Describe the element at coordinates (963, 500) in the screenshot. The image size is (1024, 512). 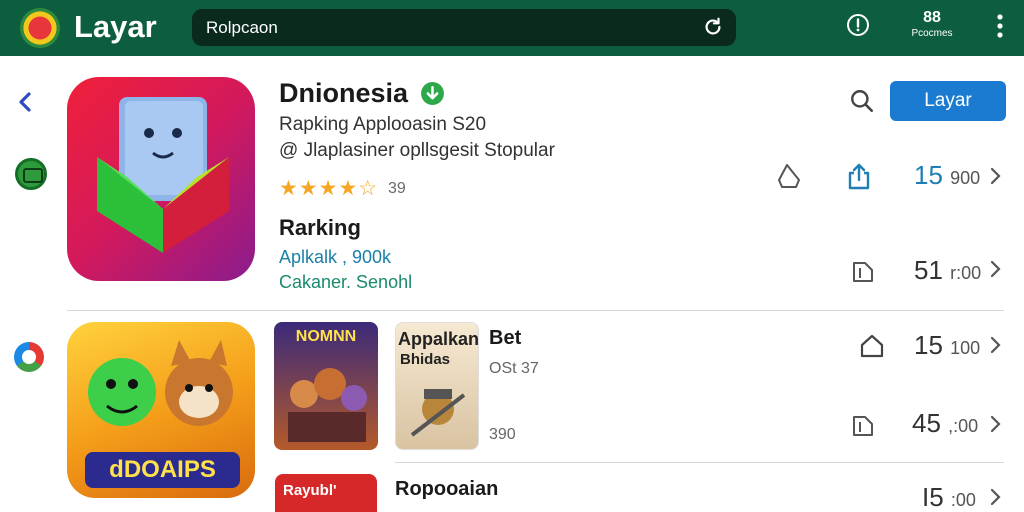
I see `metric-minor: :00` at that location.